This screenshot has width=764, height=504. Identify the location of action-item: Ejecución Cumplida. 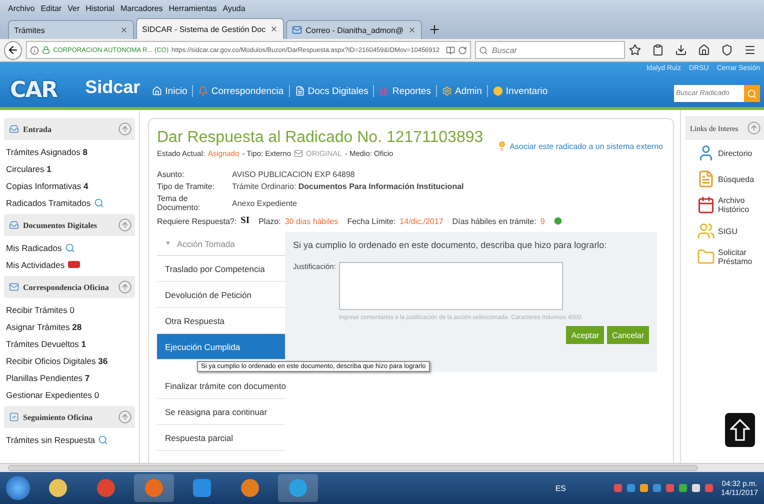
(221, 347).